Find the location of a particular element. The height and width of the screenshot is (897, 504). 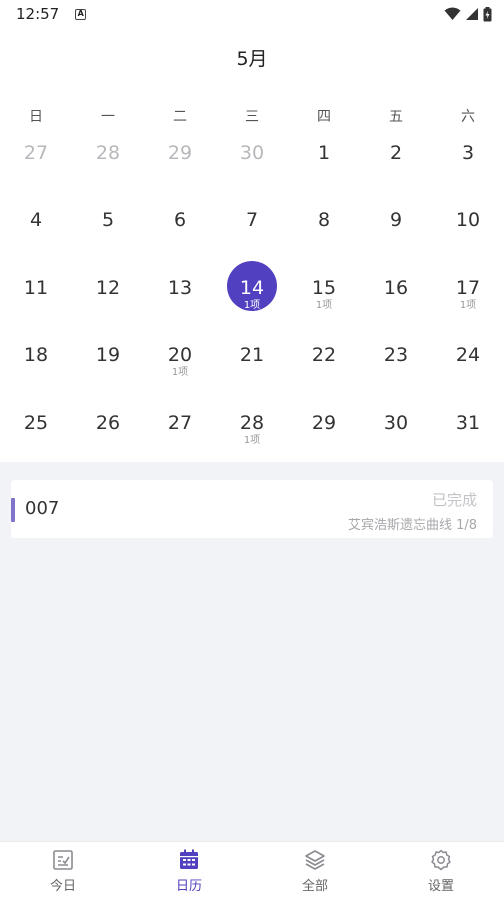

calendar-day: 13 is located at coordinates (180, 304).